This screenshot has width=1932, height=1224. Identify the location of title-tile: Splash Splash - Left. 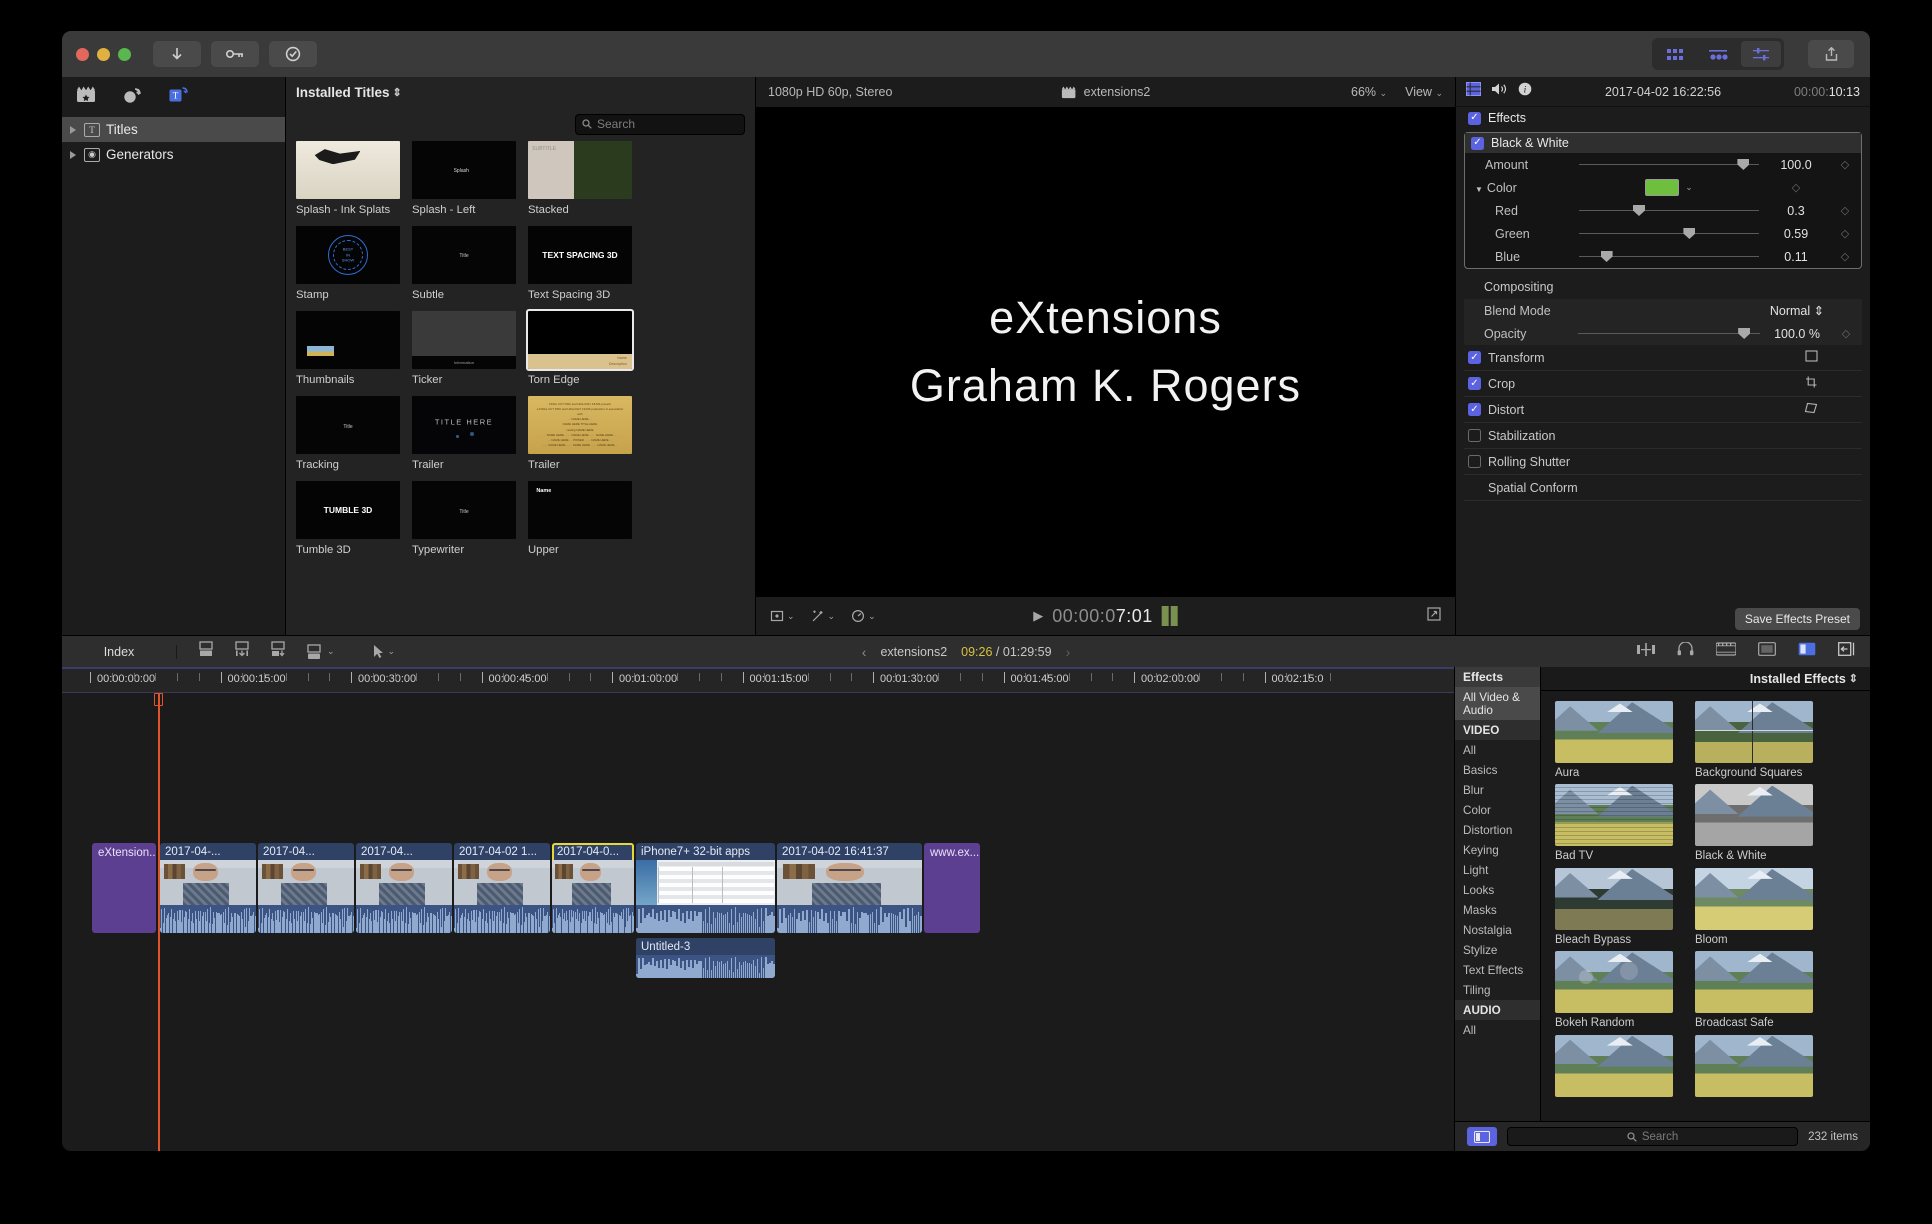
(464, 179).